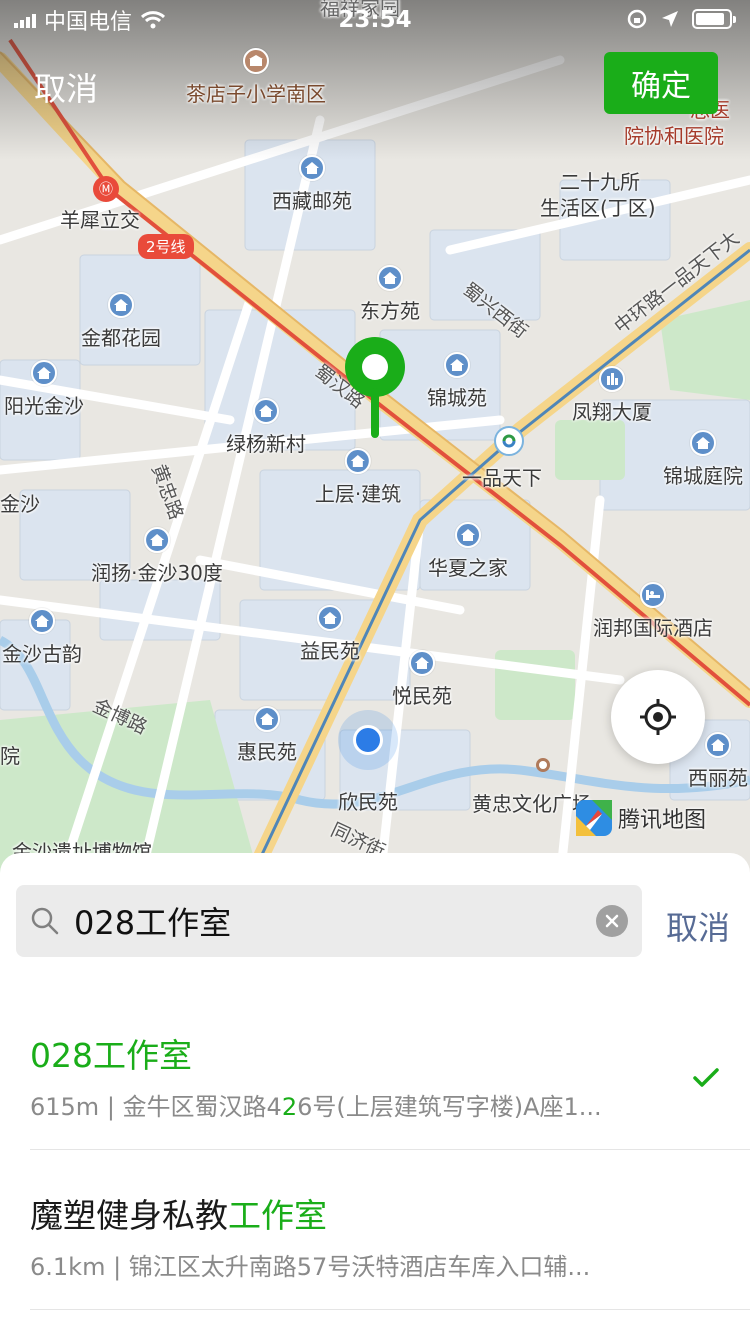  I want to click on location-pin-icon, so click(375, 388).